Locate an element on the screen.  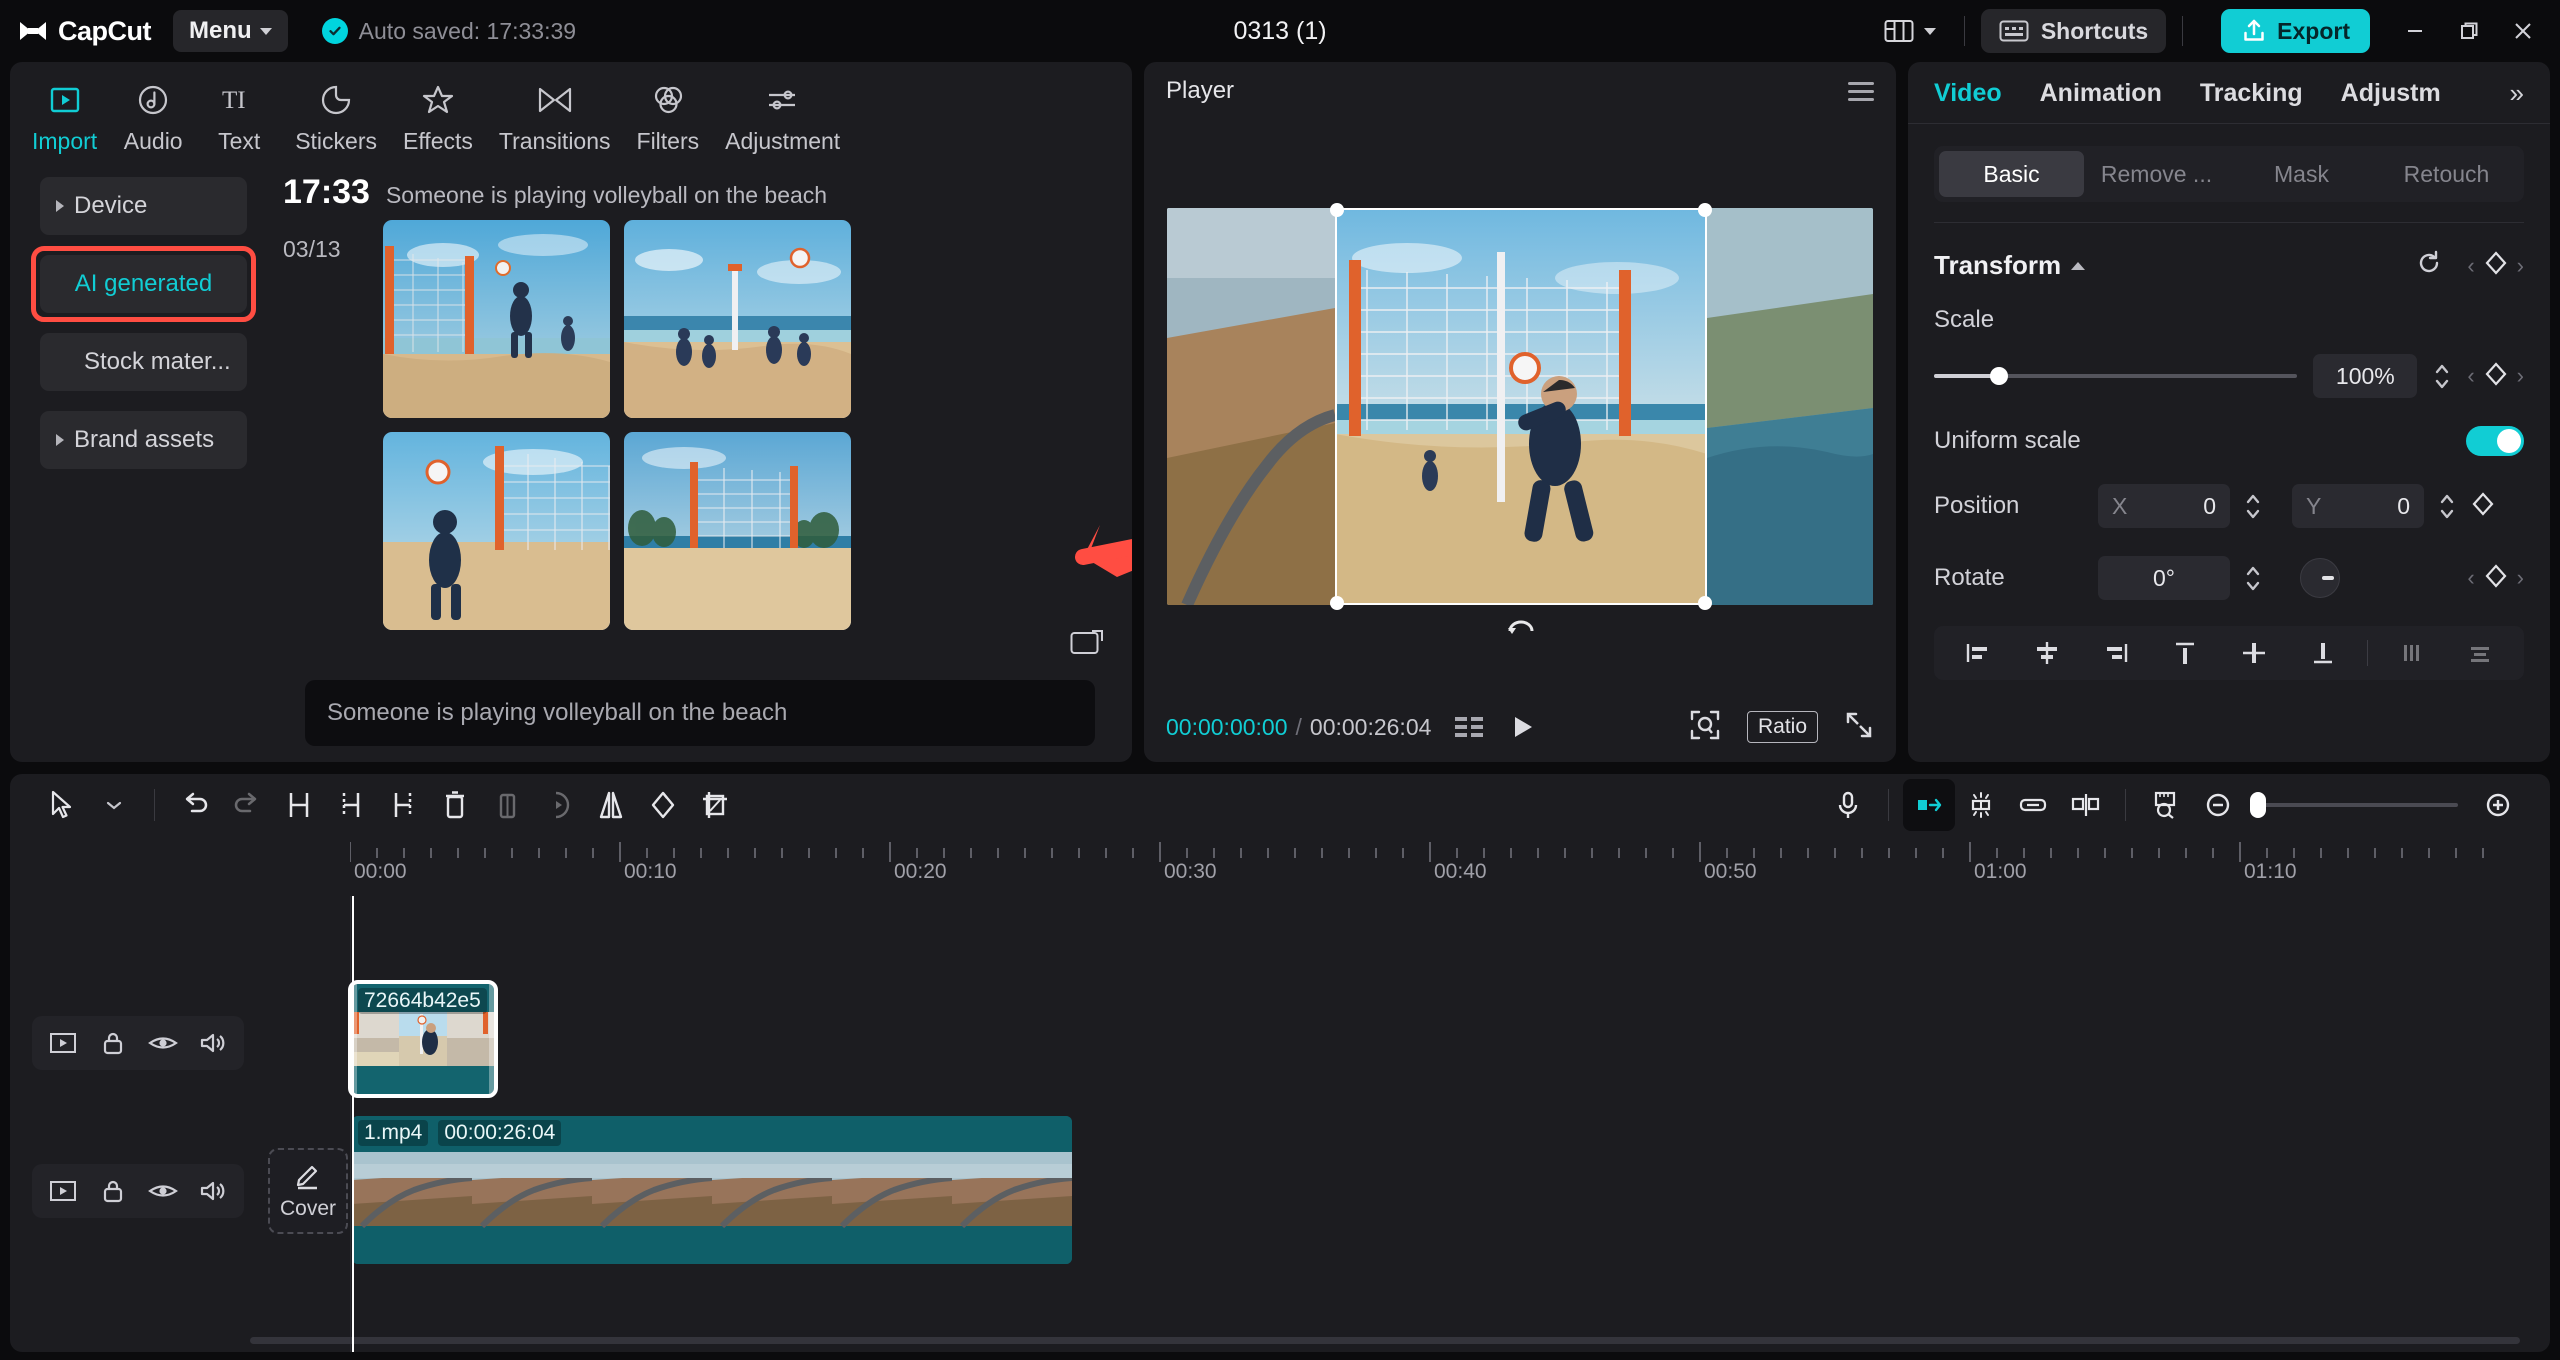
more-tabs-icon: » is located at coordinates (2517, 93).